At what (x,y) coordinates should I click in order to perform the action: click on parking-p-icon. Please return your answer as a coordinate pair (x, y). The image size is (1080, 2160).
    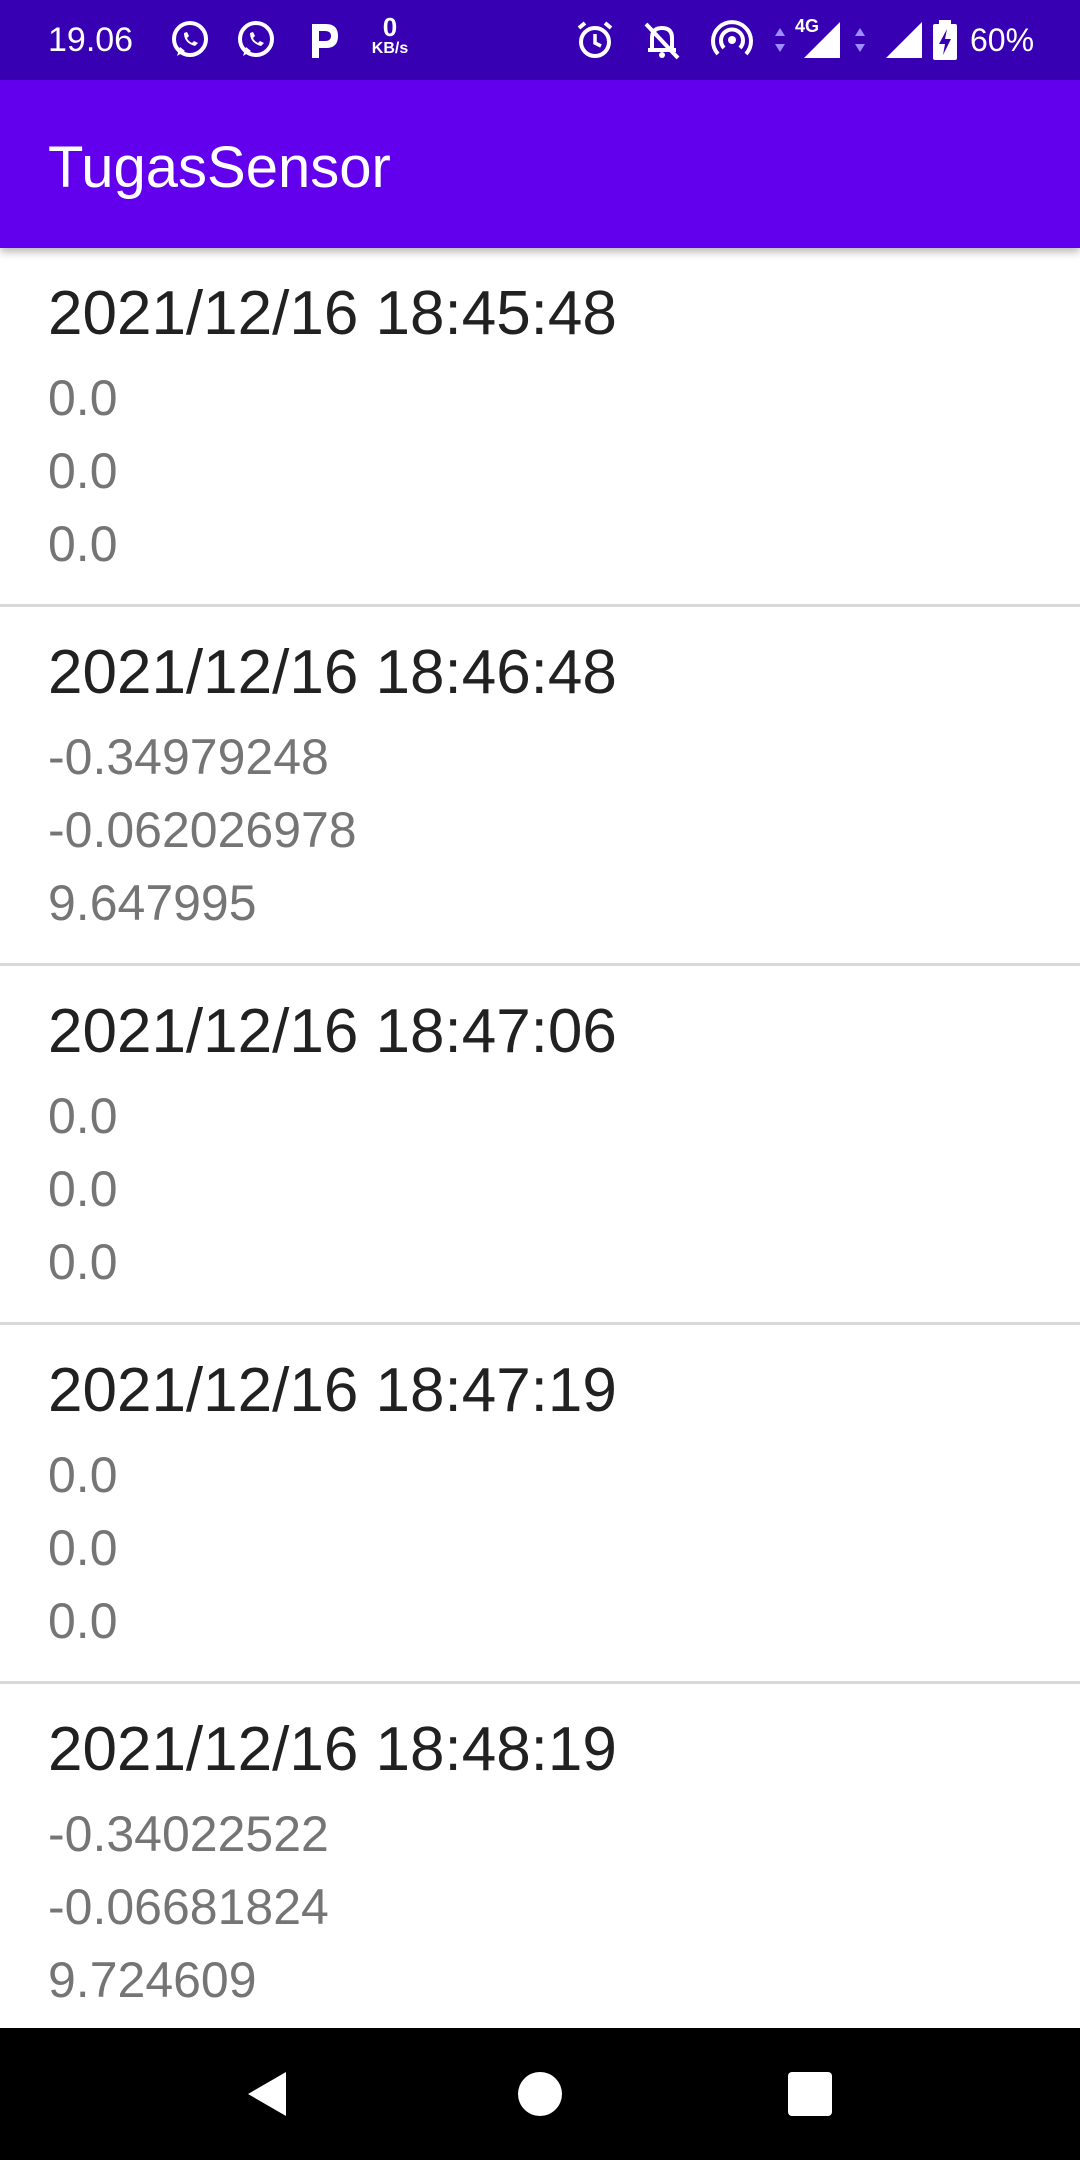
    Looking at the image, I should click on (324, 40).